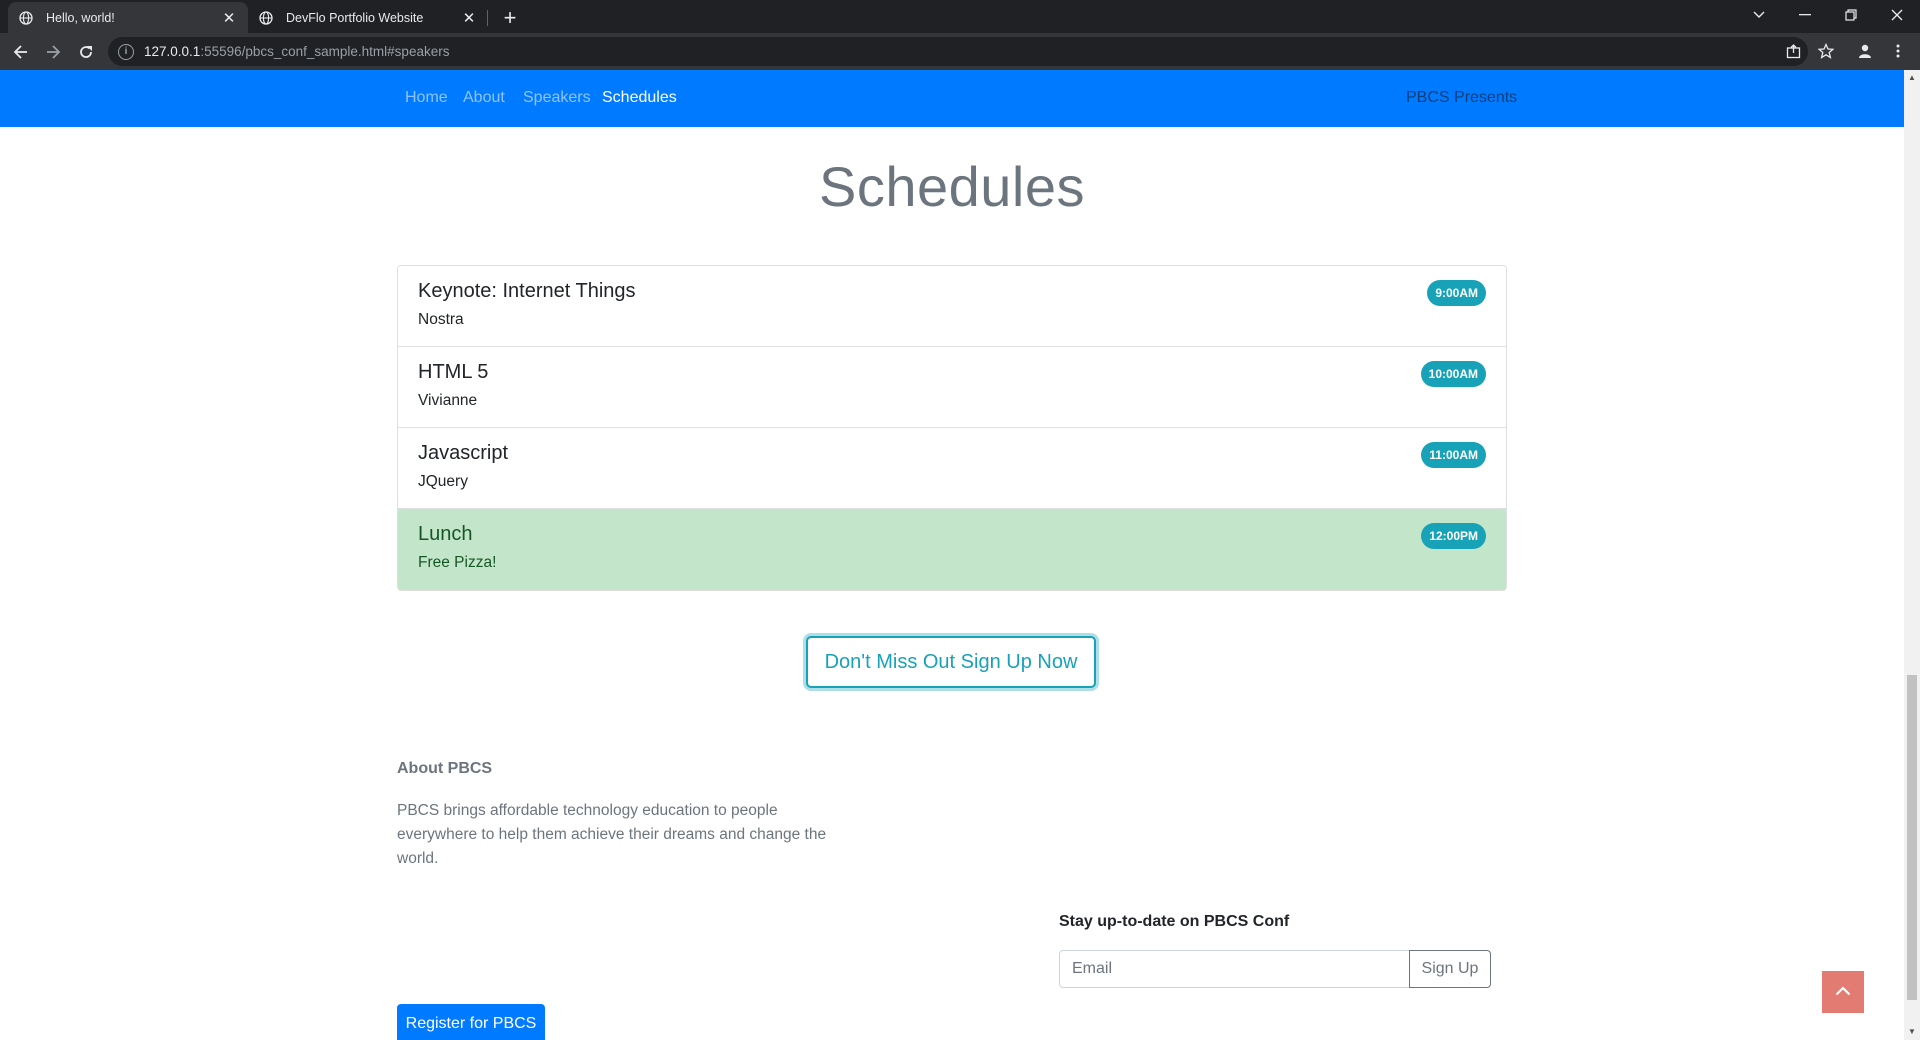 Image resolution: width=1920 pixels, height=1040 pixels. Describe the element at coordinates (1897, 15) in the screenshot. I see `close-window-icon` at that location.